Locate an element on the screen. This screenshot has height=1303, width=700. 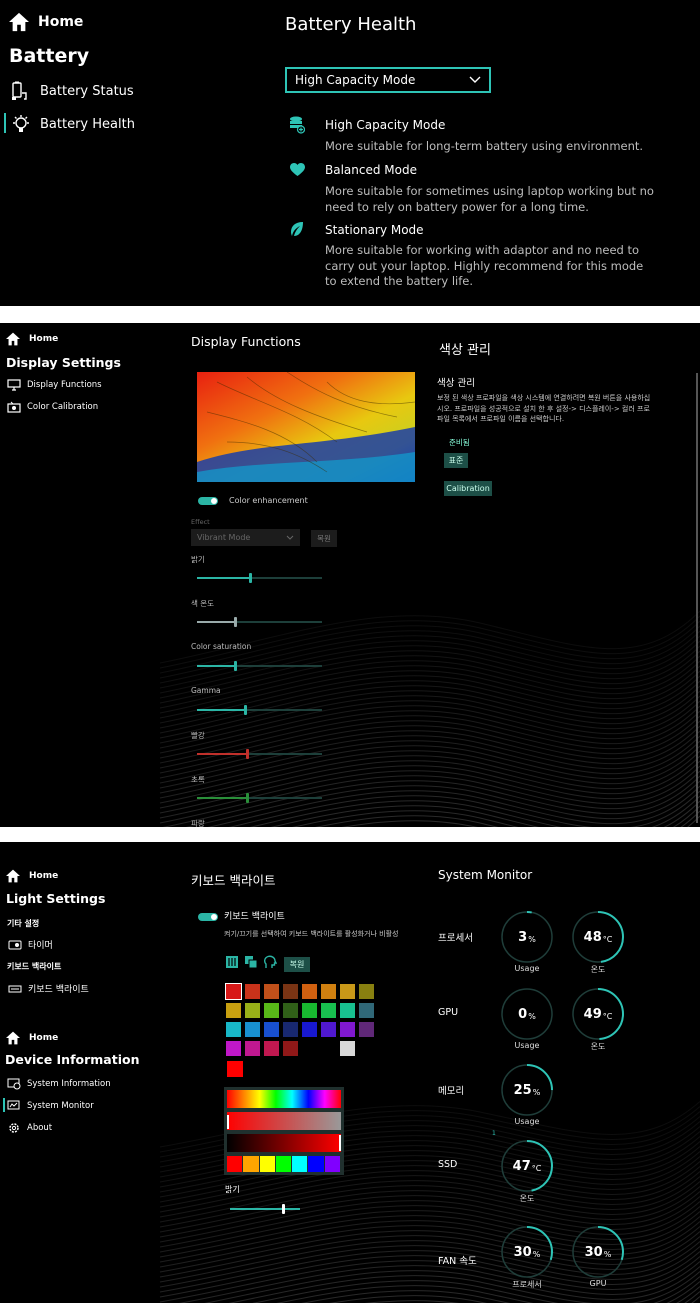
mode-dropdown: High Capacity Mode is located at coordinates (388, 80).